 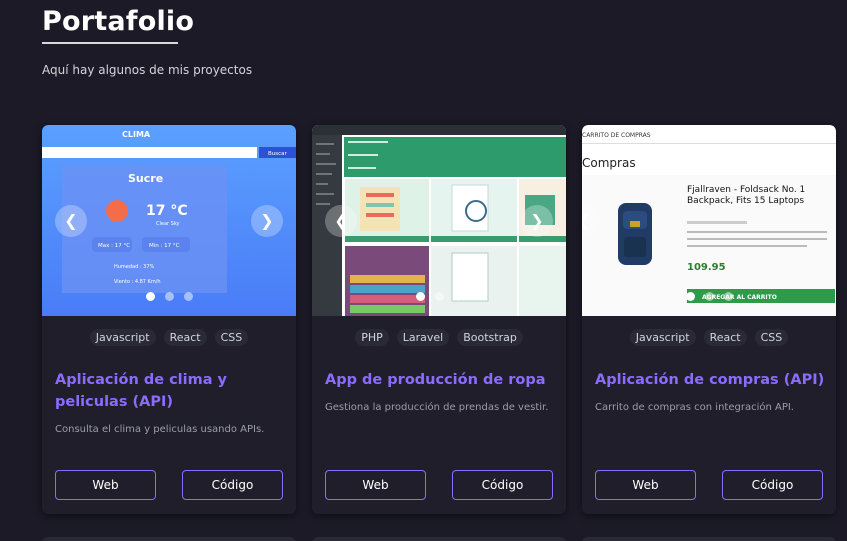 I want to click on project-title: App de producción de ropa, so click(x=435, y=380).